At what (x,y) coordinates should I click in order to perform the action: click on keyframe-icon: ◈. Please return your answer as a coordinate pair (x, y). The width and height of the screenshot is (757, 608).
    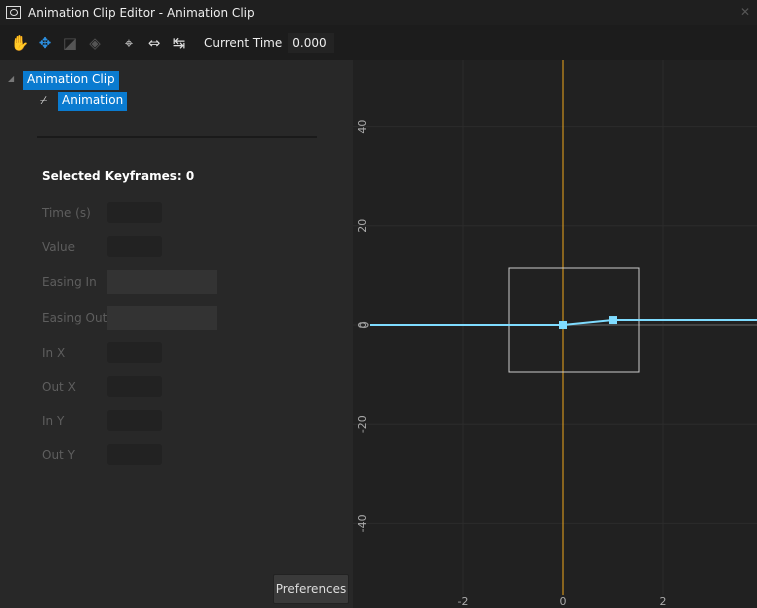
    Looking at the image, I should click on (95, 43).